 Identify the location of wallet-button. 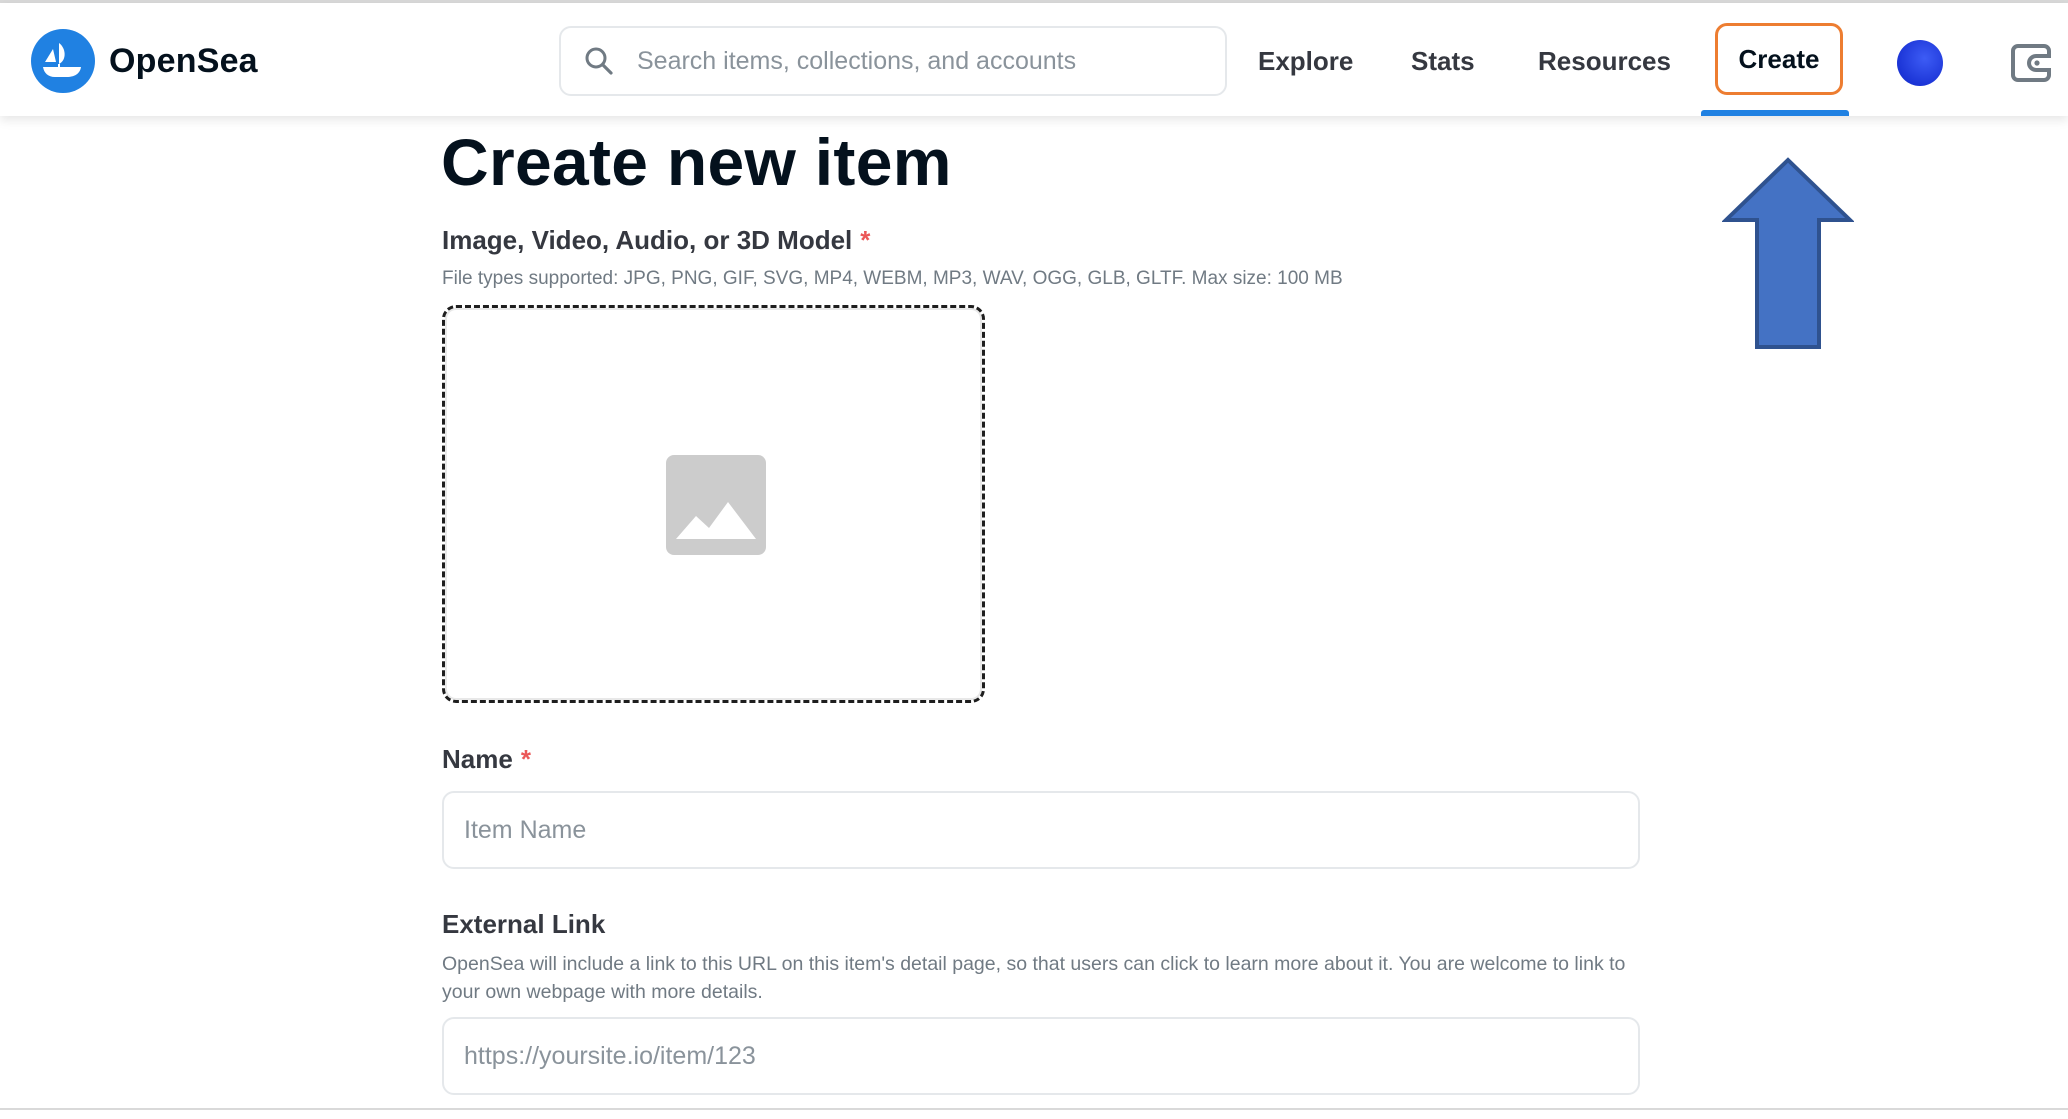
(2032, 63).